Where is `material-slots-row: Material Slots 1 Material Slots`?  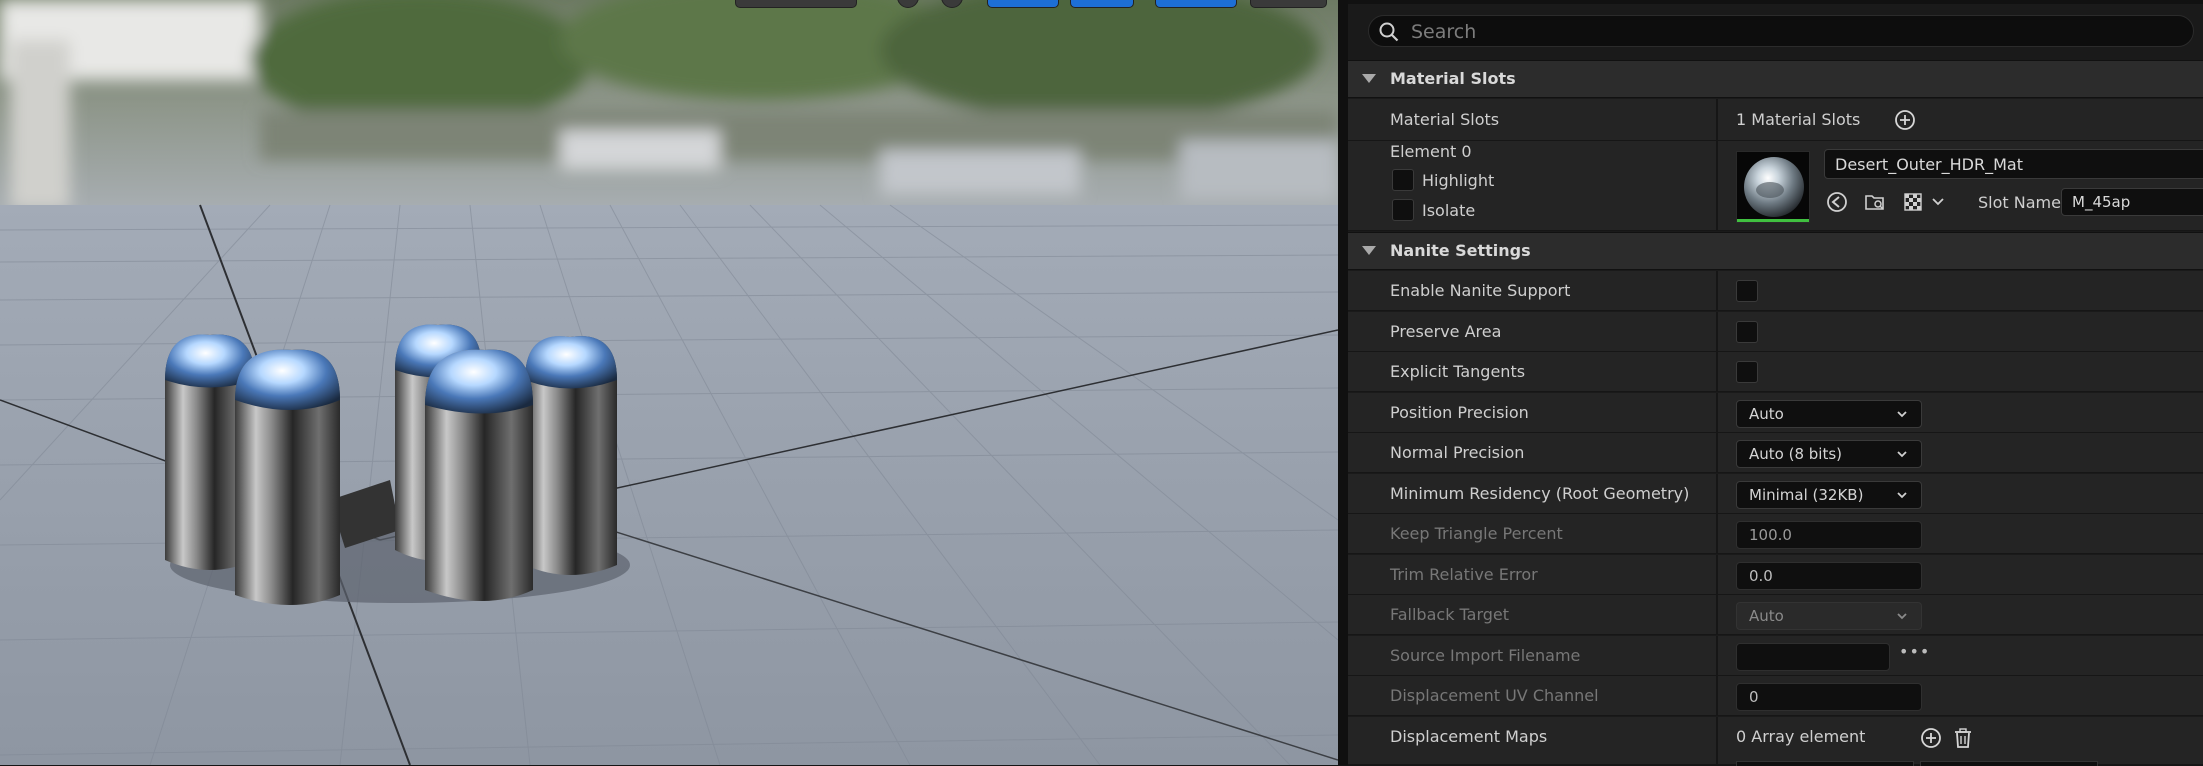
material-slots-row: Material Slots 1 Material Slots is located at coordinates (1775, 120).